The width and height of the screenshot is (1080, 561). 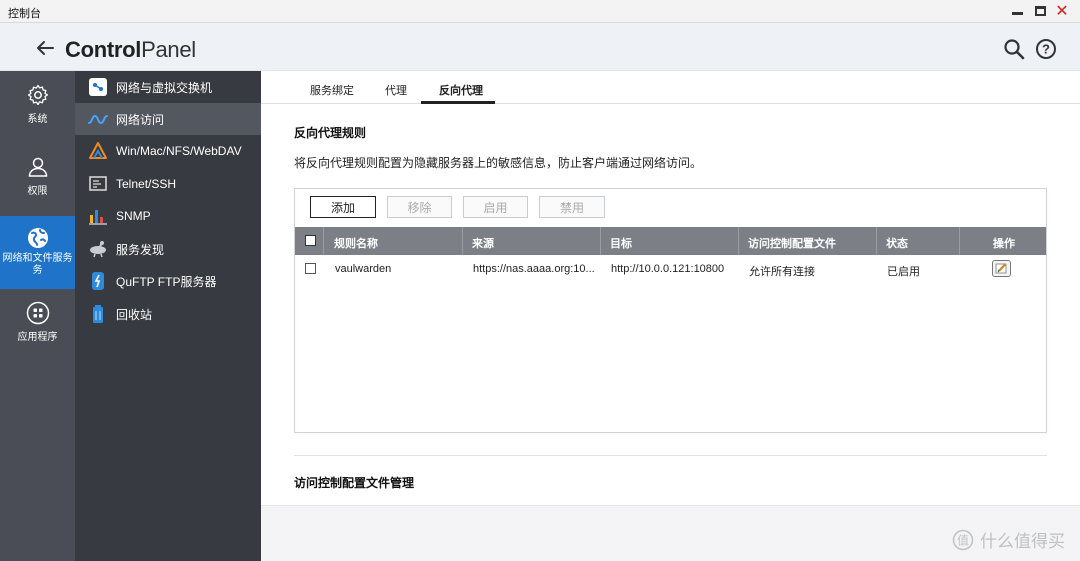 I want to click on submenu-item-service-discovery: 服务发现, so click(x=168, y=249).